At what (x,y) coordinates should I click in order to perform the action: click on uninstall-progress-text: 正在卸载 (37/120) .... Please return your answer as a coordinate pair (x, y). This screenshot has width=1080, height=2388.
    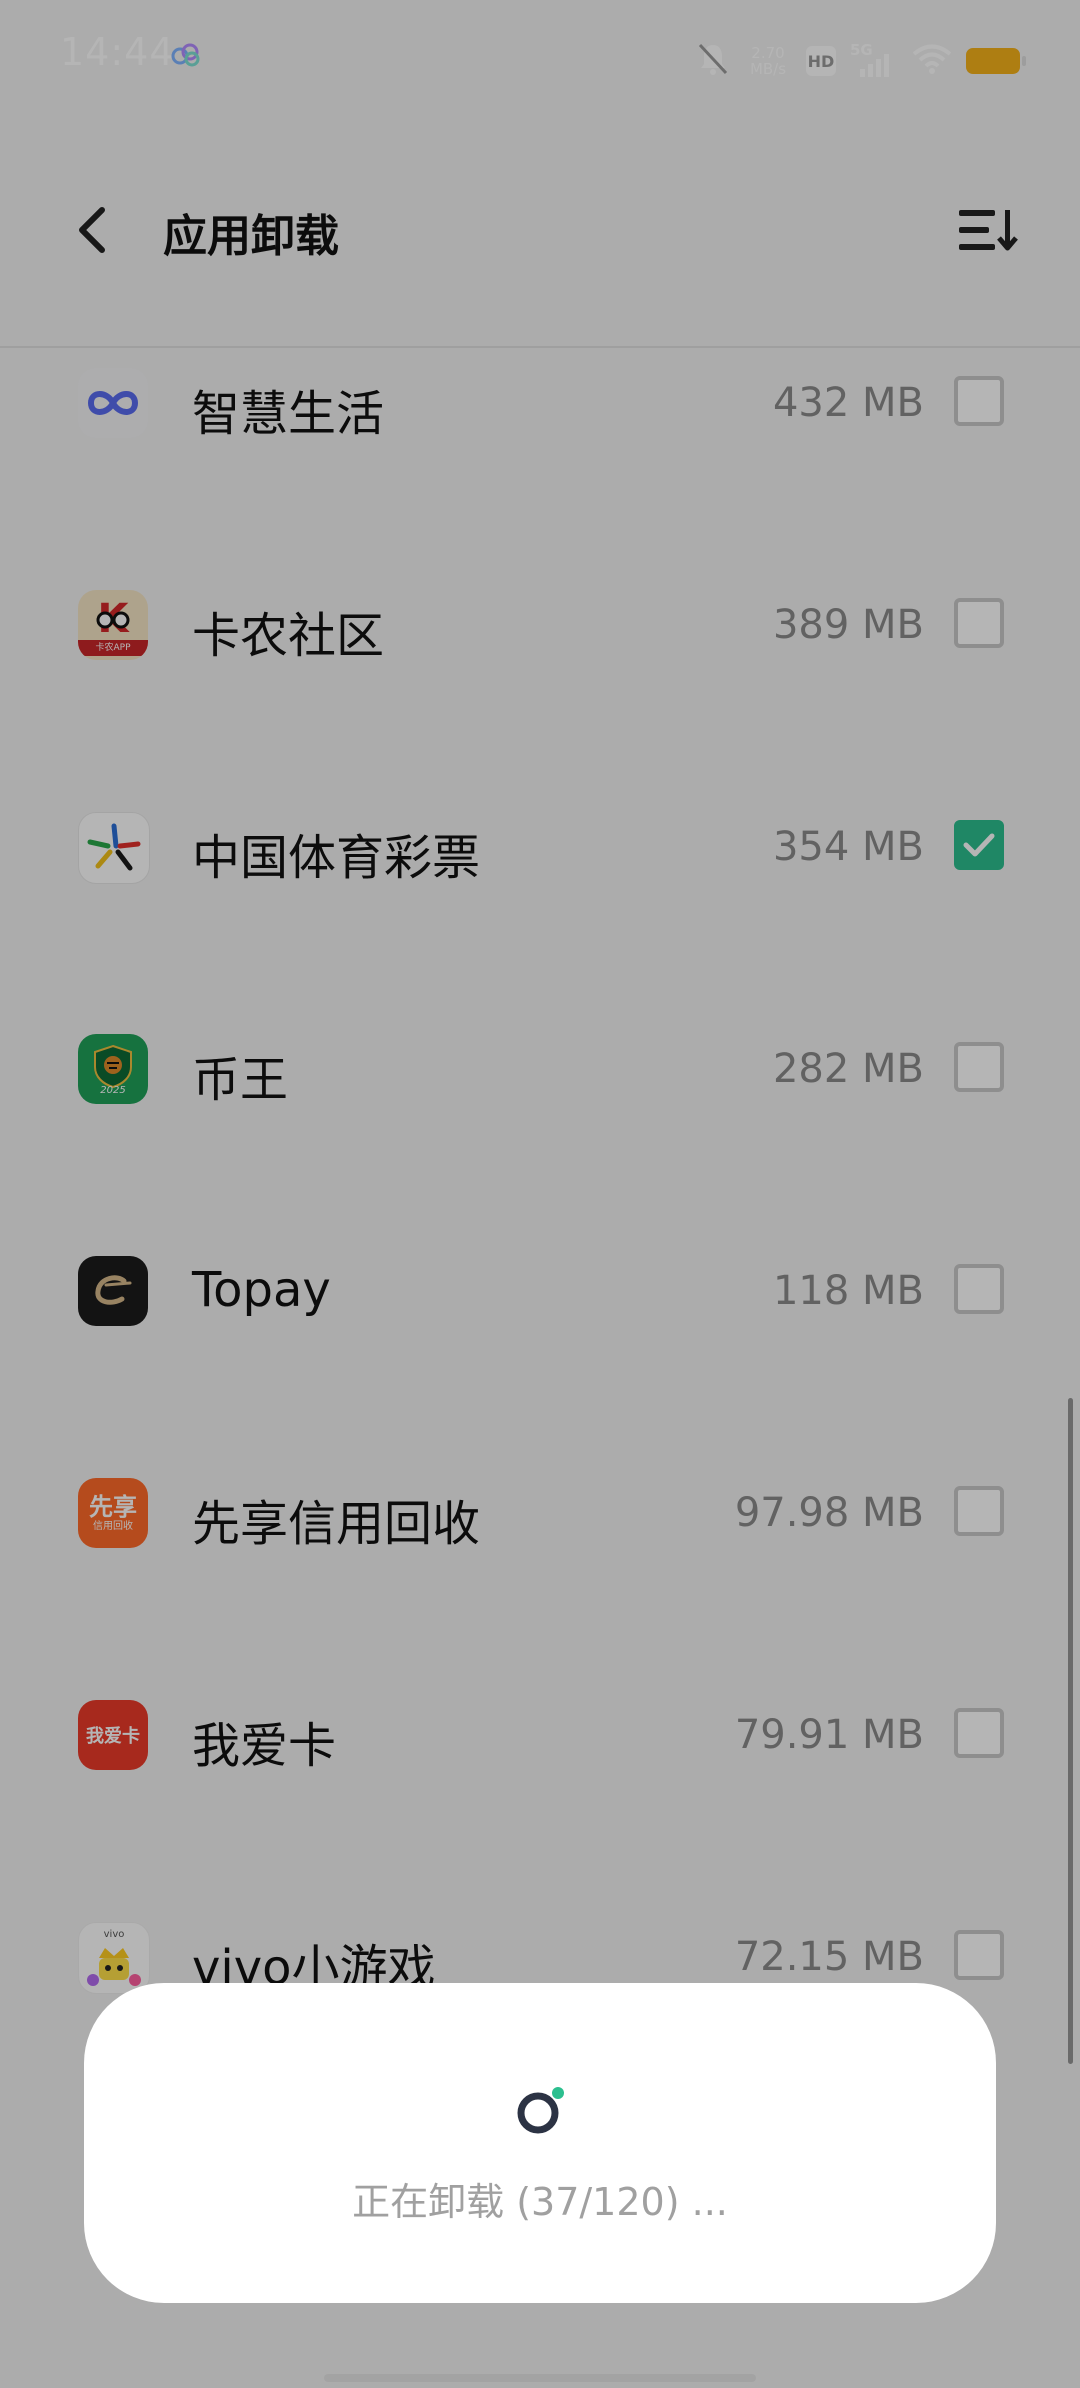
    Looking at the image, I should click on (540, 2202).